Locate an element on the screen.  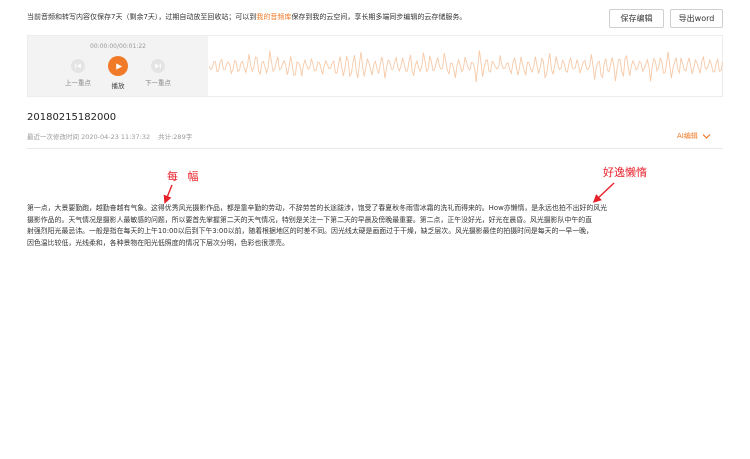
header-divider is located at coordinates (375, 148).